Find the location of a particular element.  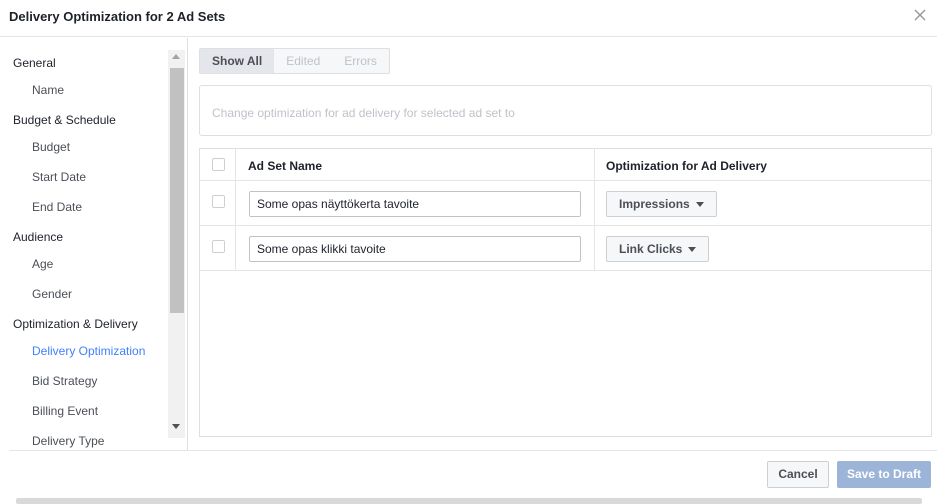

optimization-dropdown-label: Impressions is located at coordinates (654, 204).